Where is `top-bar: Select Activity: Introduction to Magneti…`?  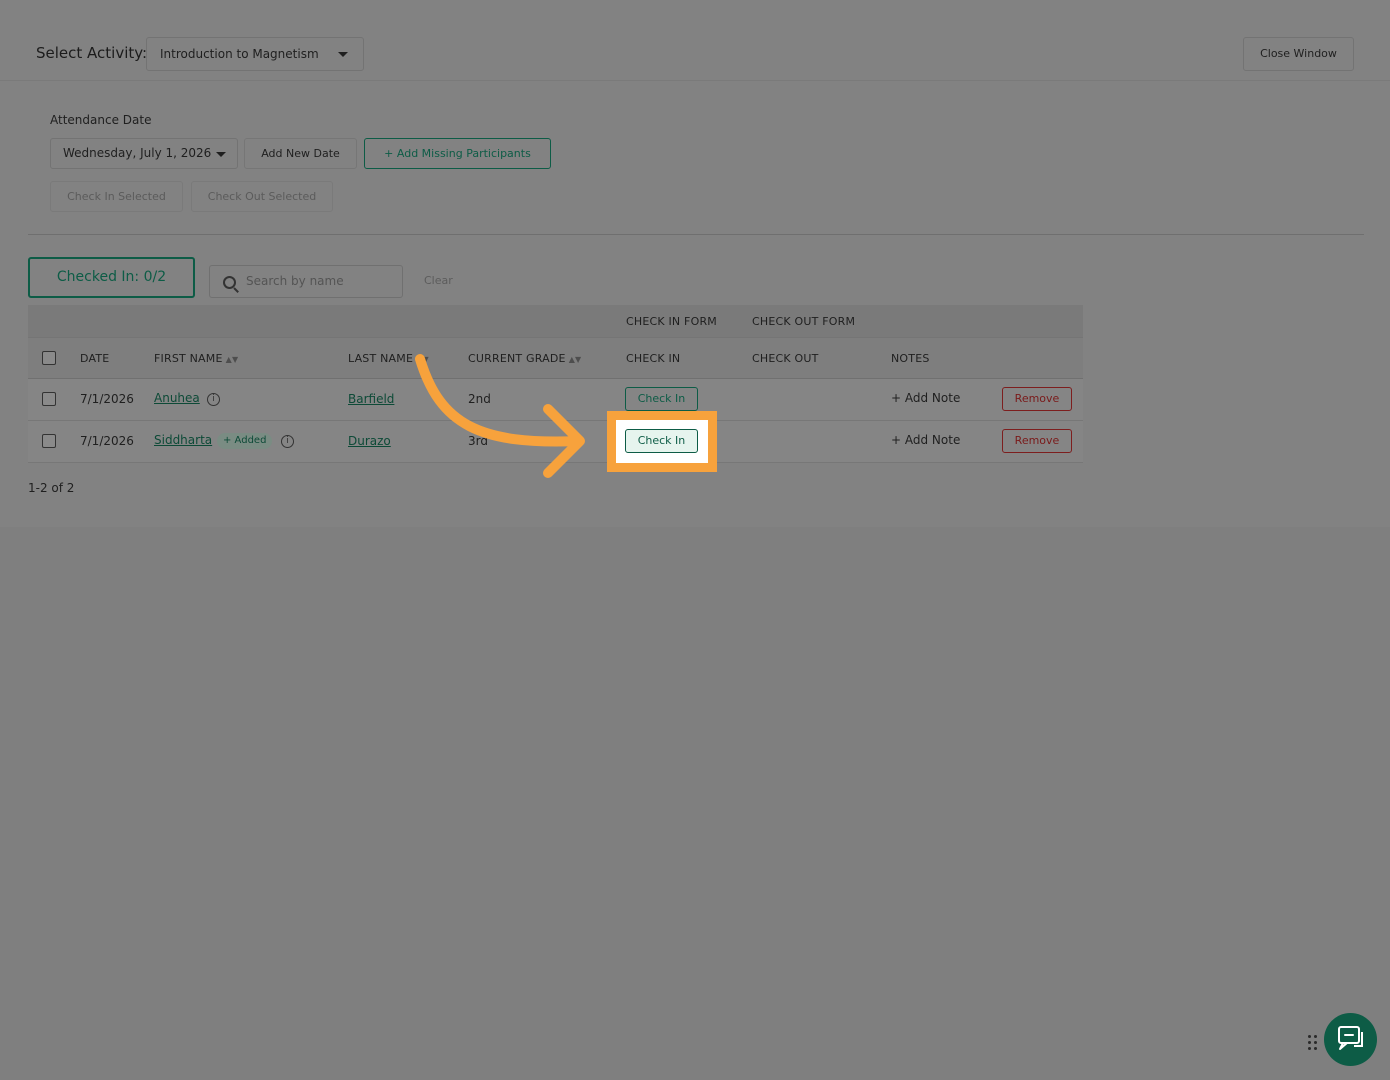
top-bar: Select Activity: Introduction to Magneti… is located at coordinates (695, 40).